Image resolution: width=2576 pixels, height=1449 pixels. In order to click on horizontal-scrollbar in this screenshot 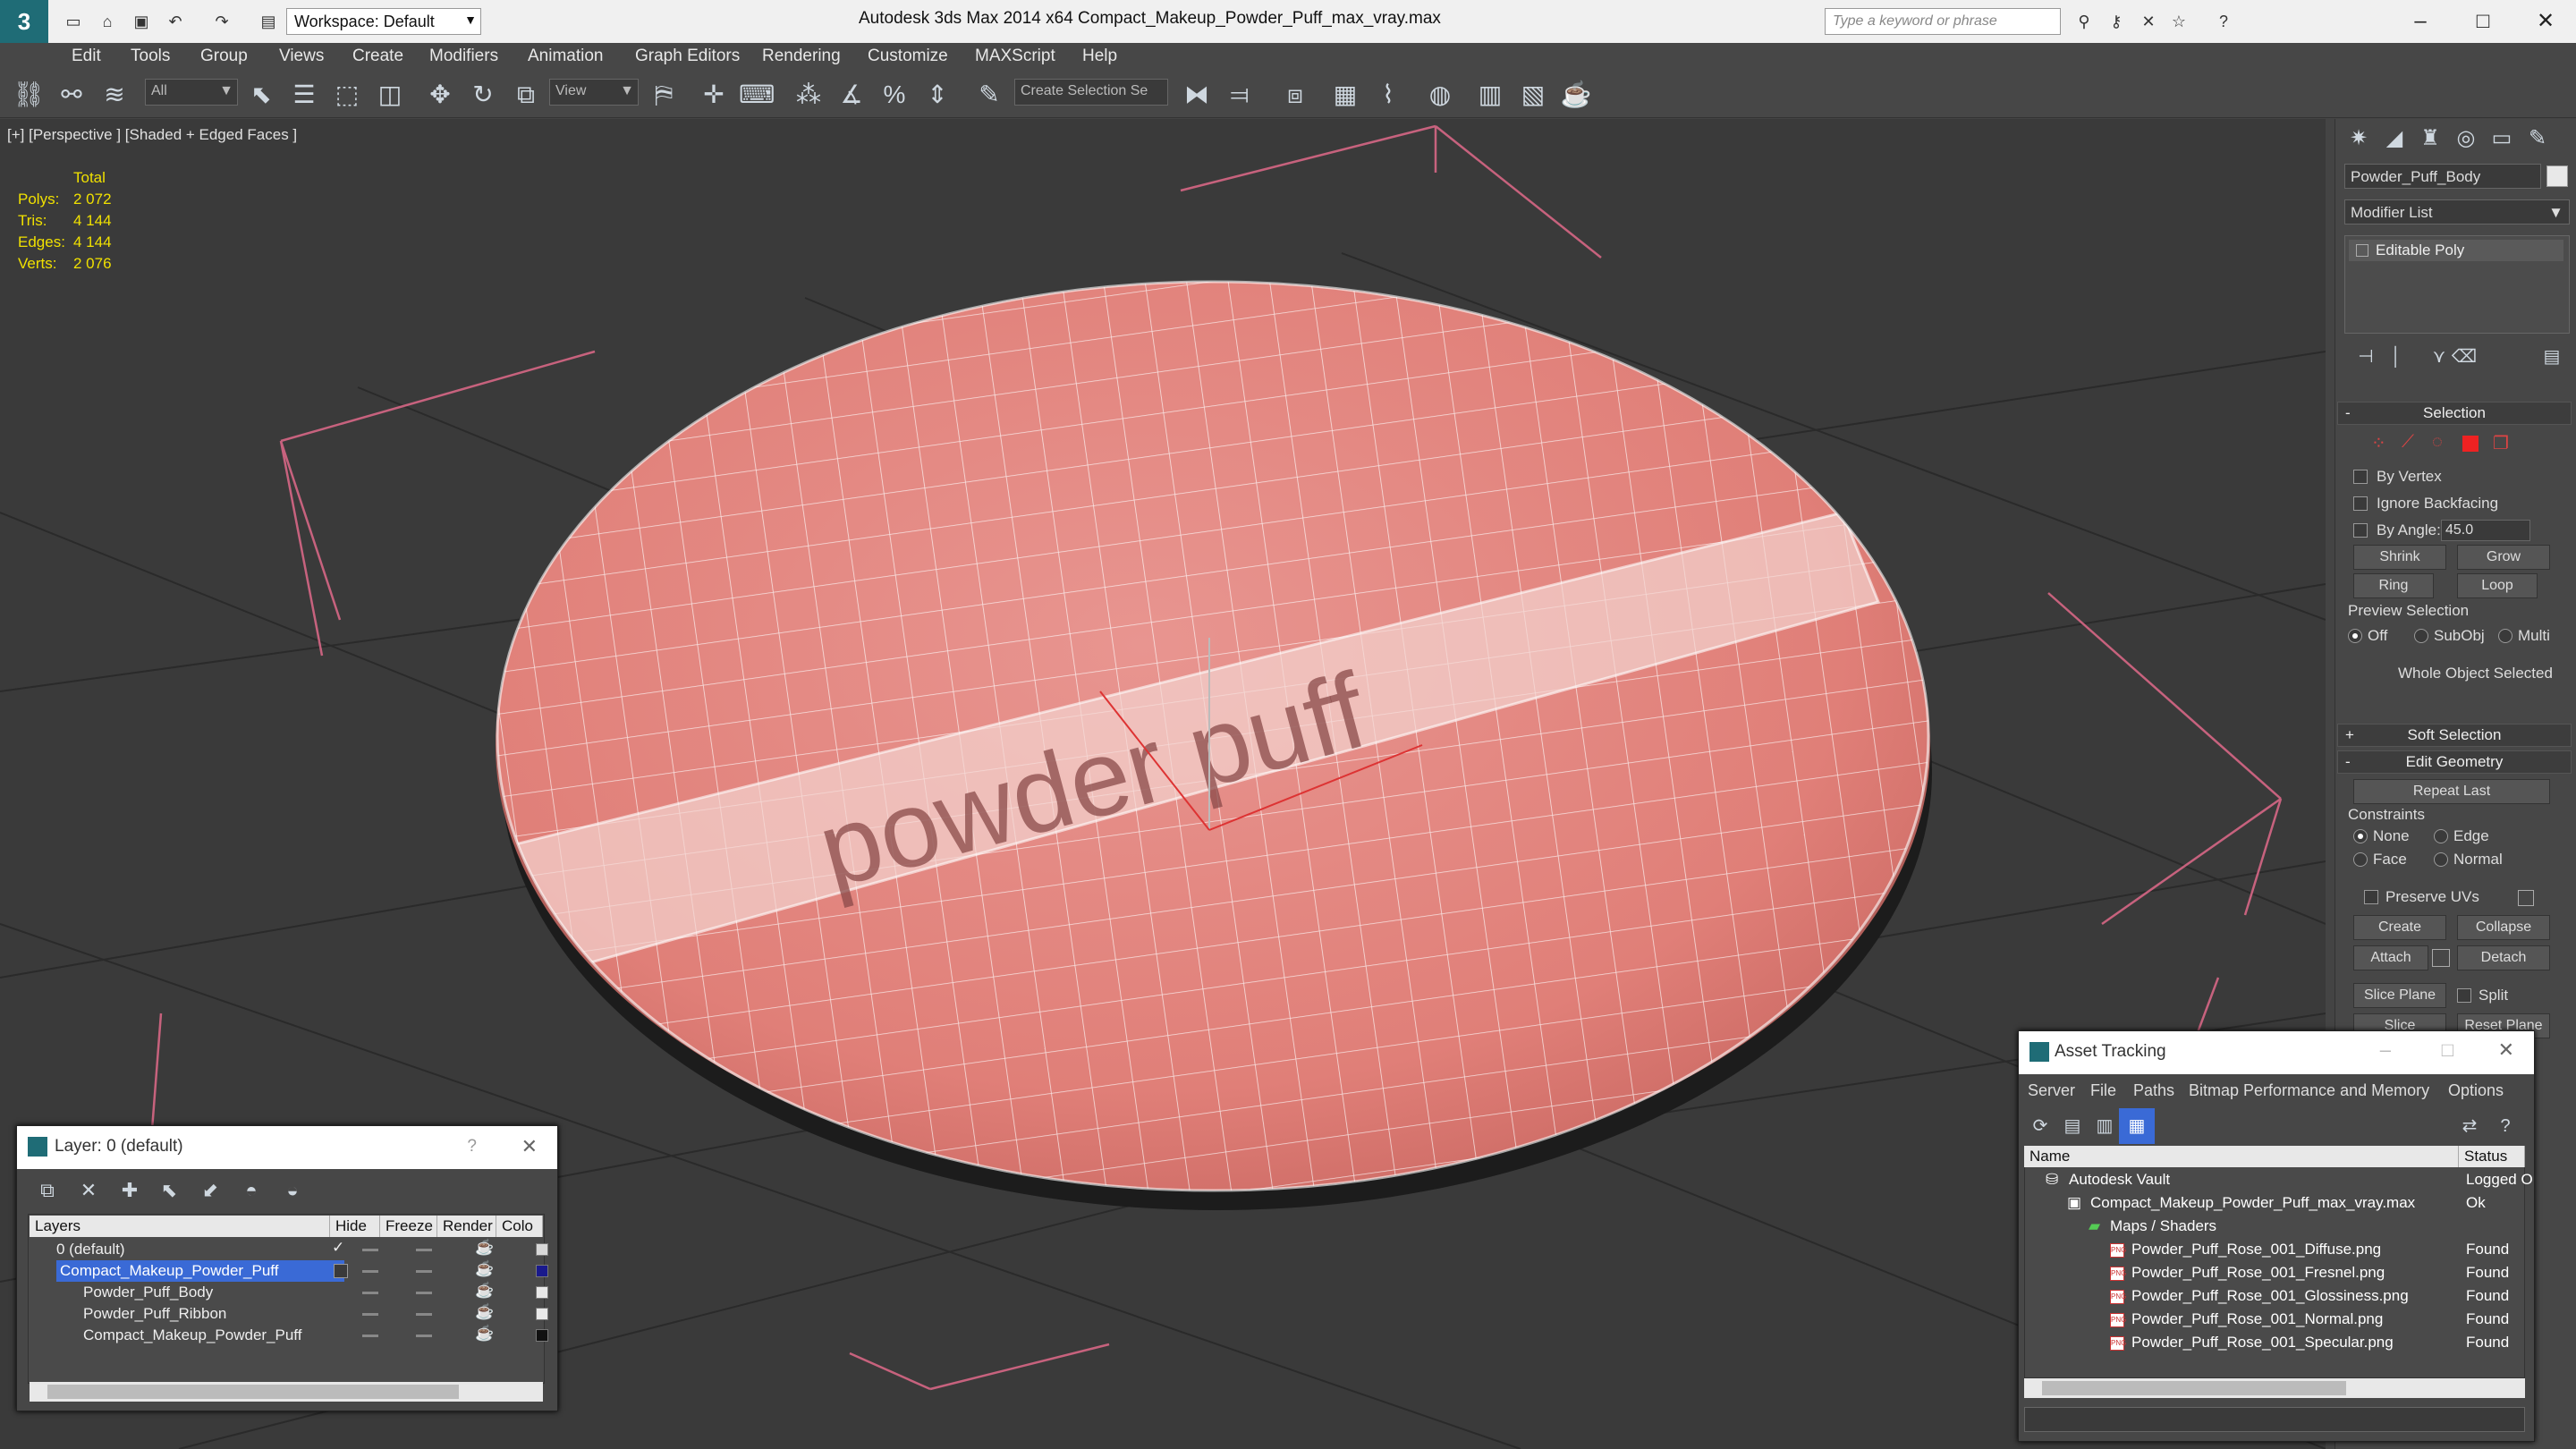, I will do `click(2274, 1388)`.